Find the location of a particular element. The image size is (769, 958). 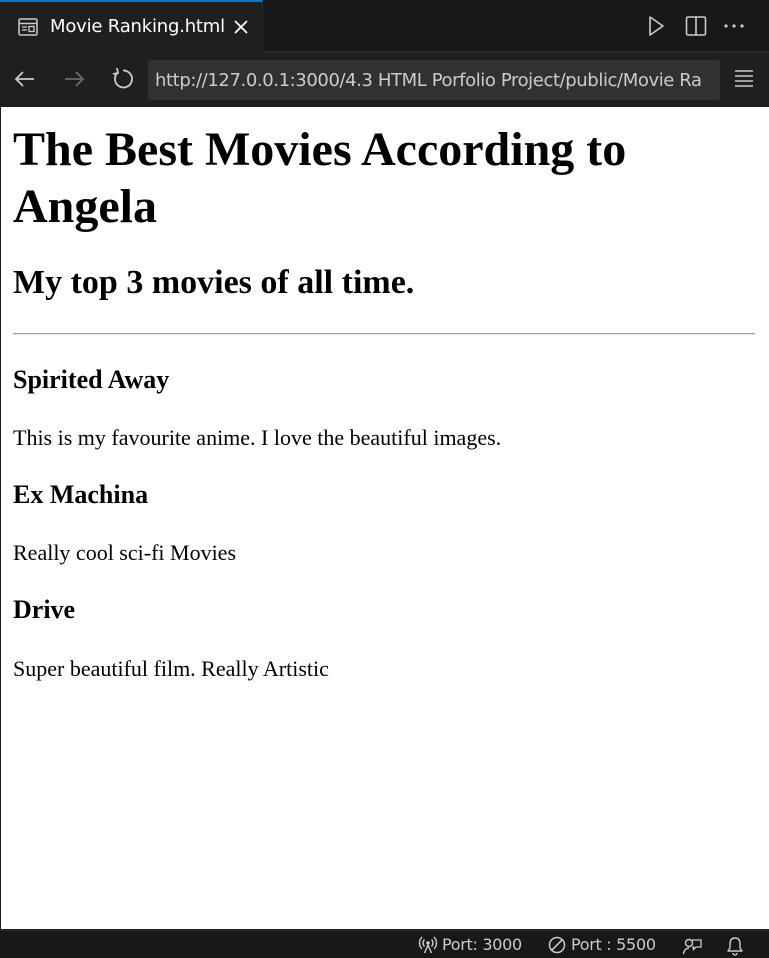

split-editor-icon is located at coordinates (696, 26).